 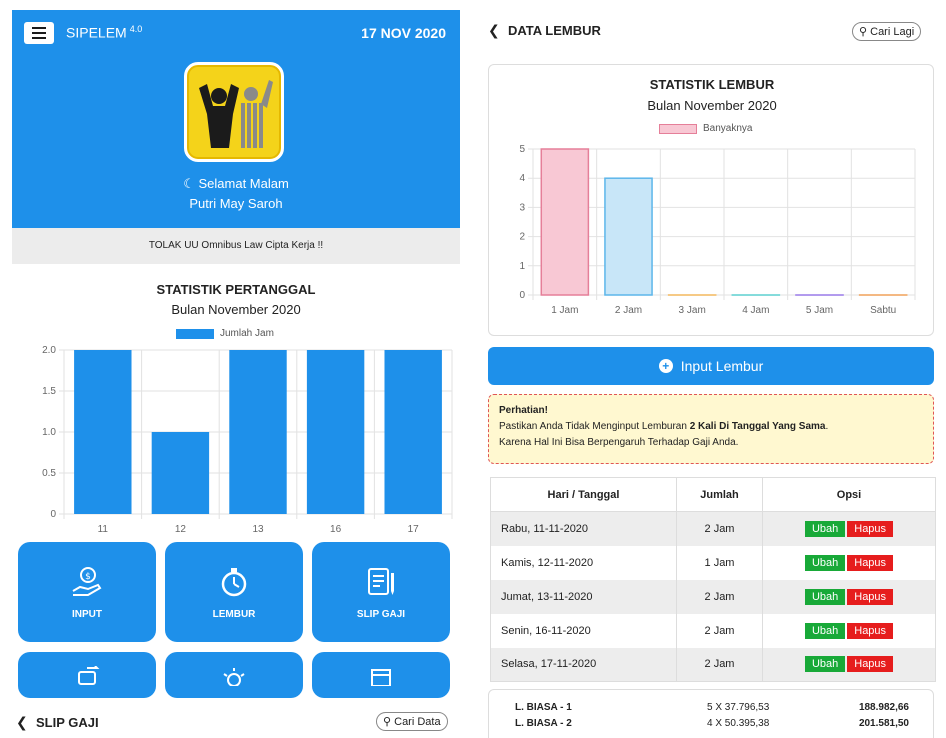 I want to click on table-row: Senin, 16-11-2020 2 Jam Ubah Hapus, so click(x=713, y=630).